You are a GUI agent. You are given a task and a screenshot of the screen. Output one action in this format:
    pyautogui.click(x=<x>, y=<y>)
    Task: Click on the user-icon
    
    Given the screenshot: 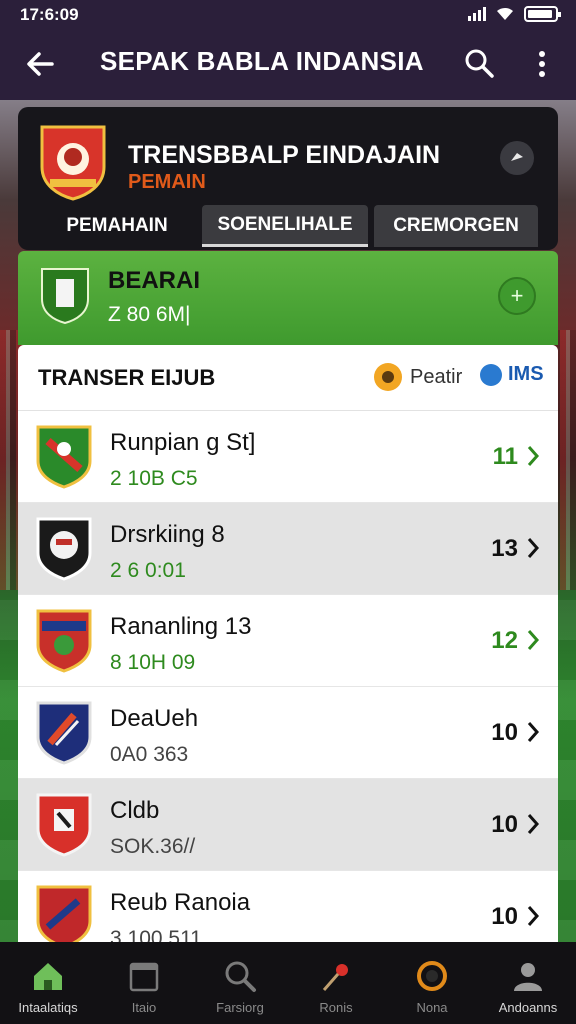 What is the action you would take?
    pyautogui.click(x=528, y=977)
    